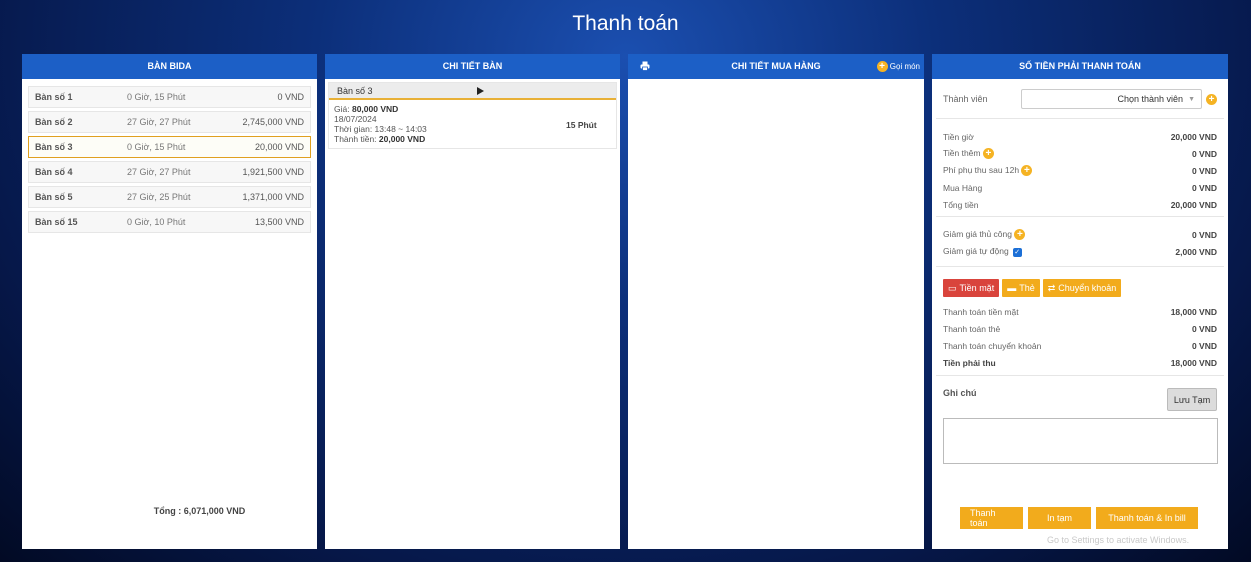  I want to click on manual-discount-text: Giảm giá thủ công, so click(977, 233).